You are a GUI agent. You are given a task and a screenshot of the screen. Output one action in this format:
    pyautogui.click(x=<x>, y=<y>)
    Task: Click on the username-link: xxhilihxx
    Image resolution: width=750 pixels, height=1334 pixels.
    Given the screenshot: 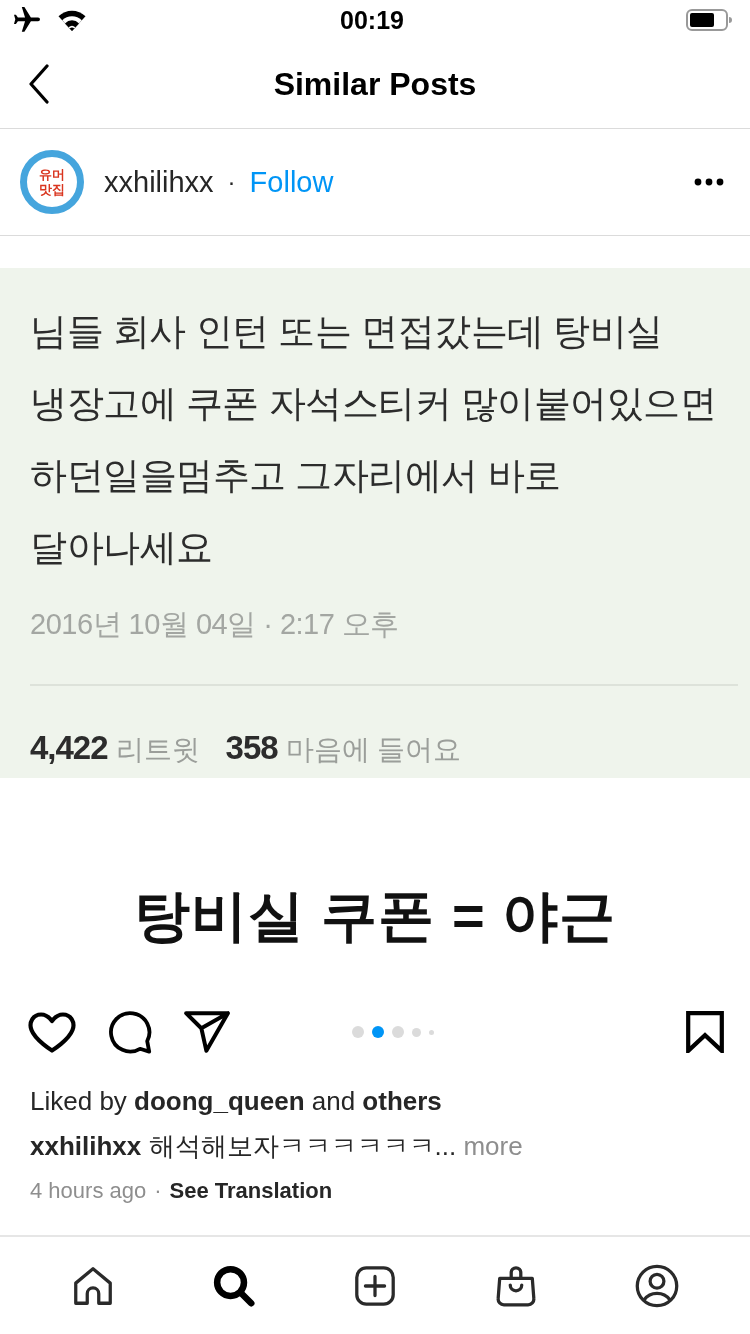 What is the action you would take?
    pyautogui.click(x=159, y=182)
    